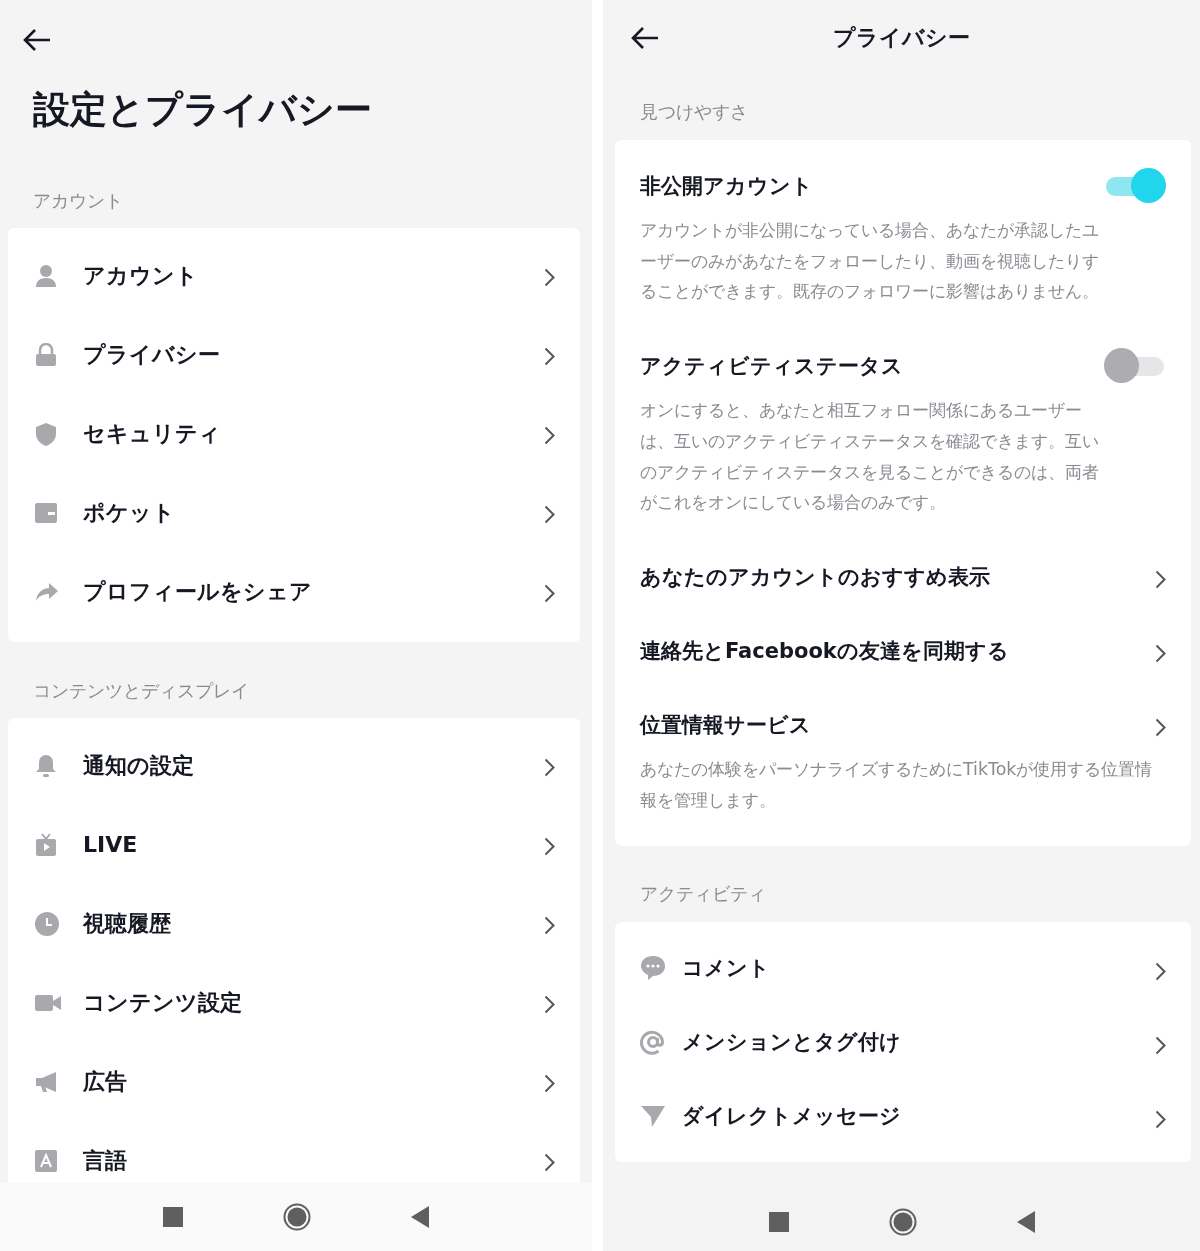 This screenshot has width=1200, height=1251. What do you see at coordinates (824, 650) in the screenshot?
I see `menu-item: 連絡先とFacebookの友達を同期する` at bounding box center [824, 650].